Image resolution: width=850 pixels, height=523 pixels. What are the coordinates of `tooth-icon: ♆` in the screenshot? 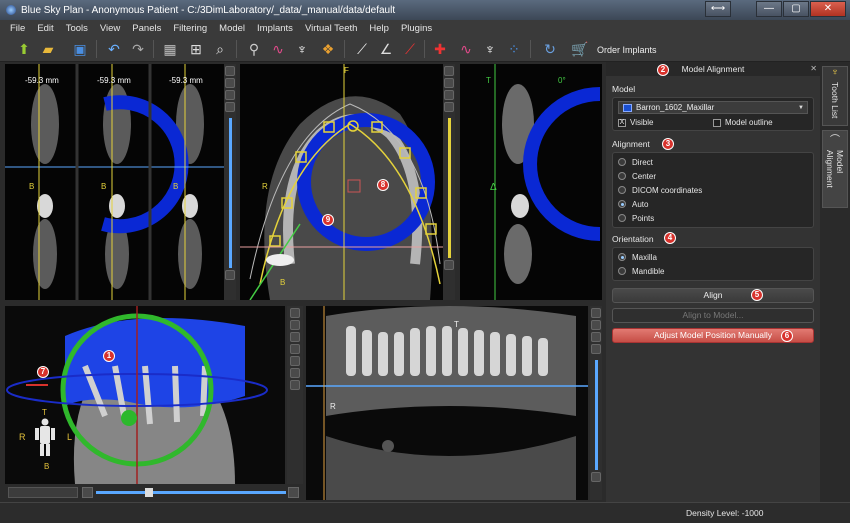 It's located at (302, 49).